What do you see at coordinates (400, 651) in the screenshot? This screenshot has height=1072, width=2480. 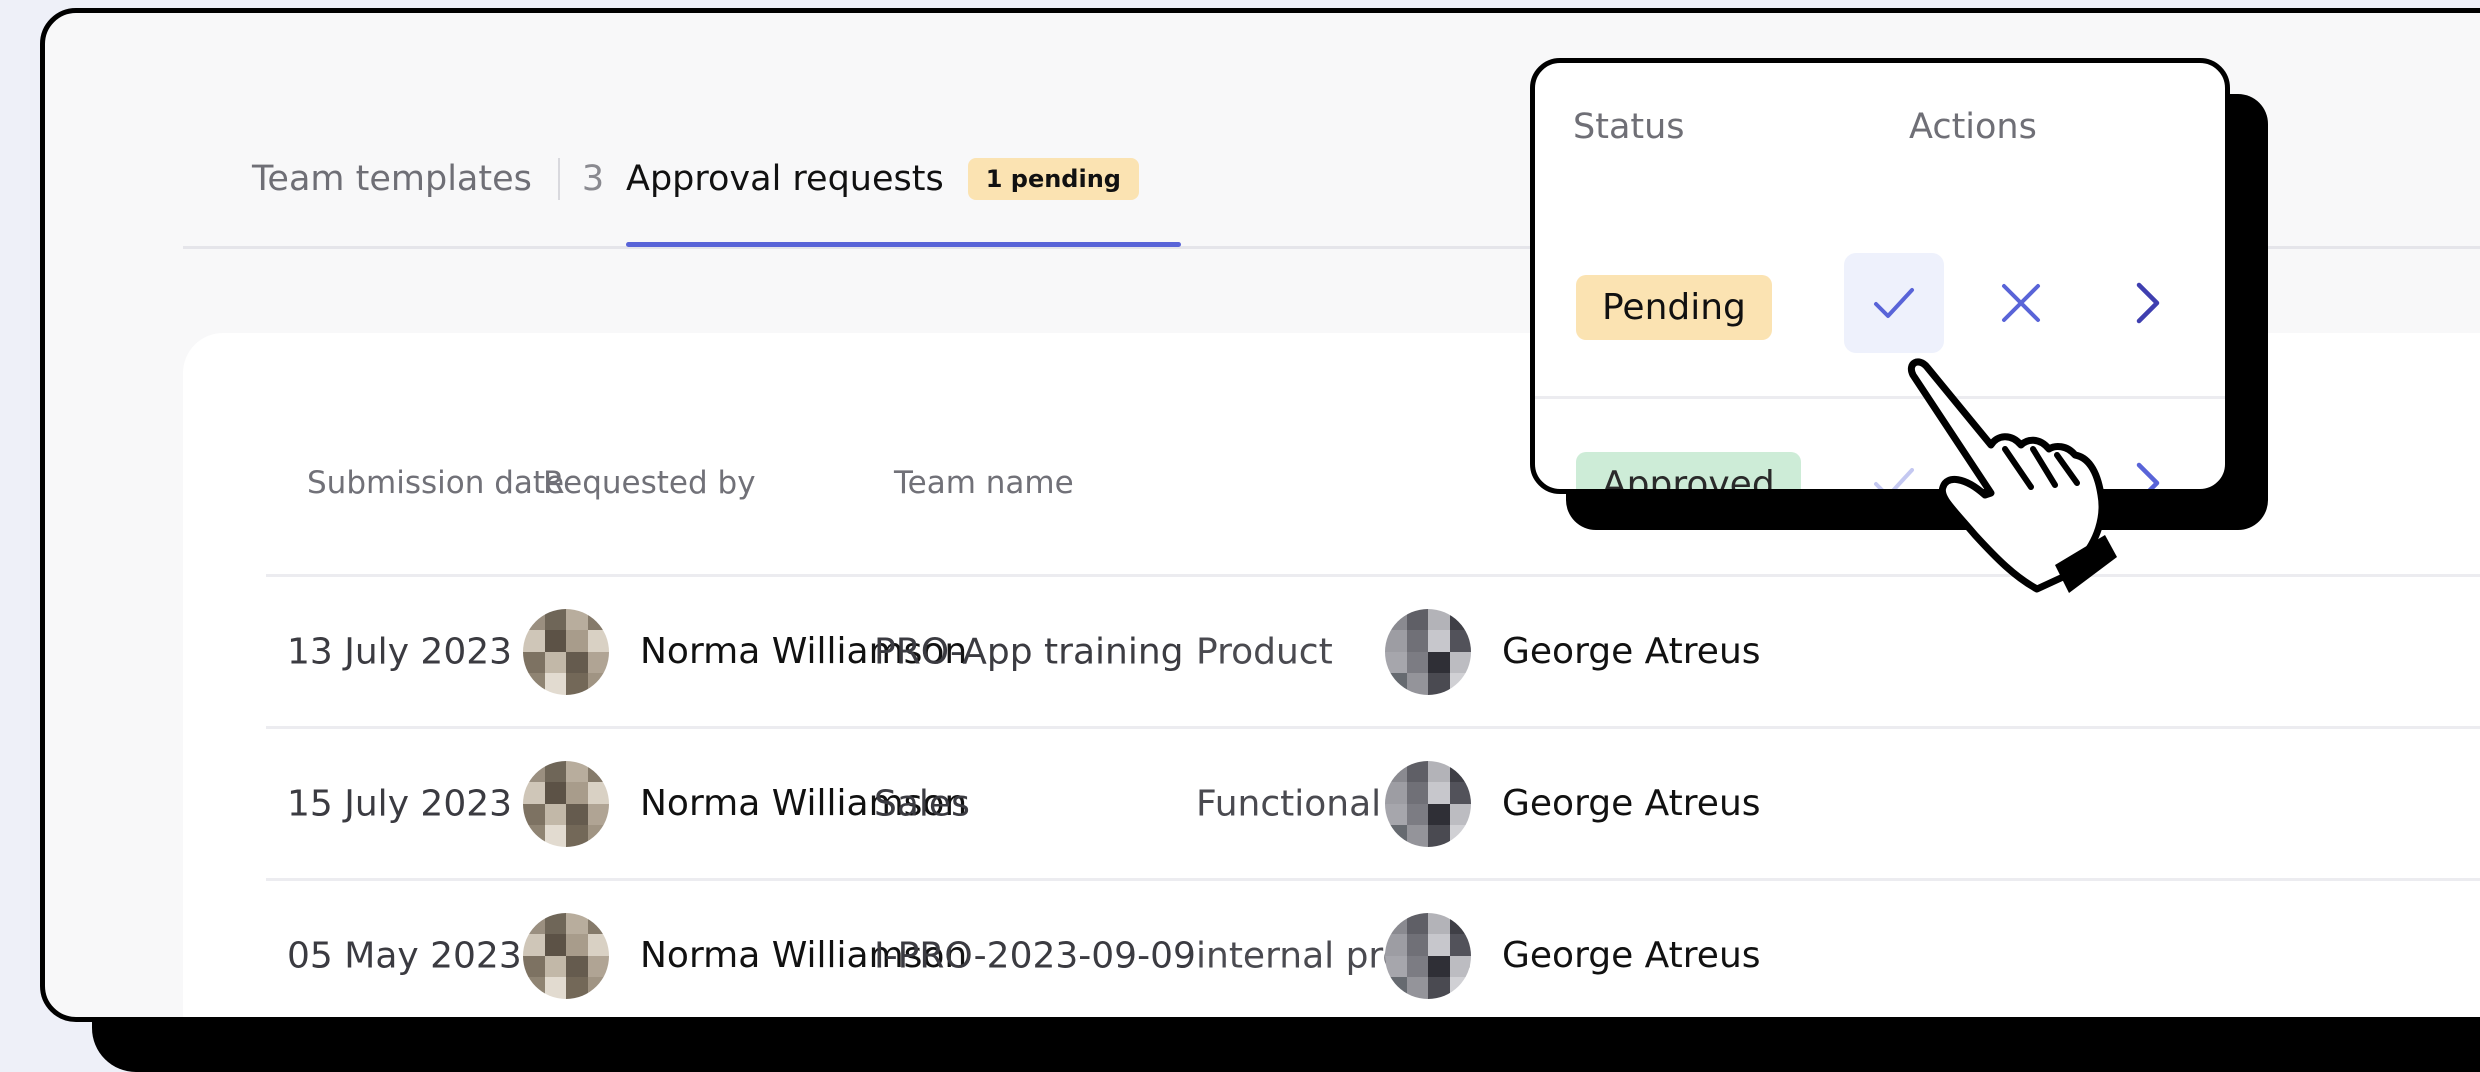 I see `submission-date: 13 July 2023` at bounding box center [400, 651].